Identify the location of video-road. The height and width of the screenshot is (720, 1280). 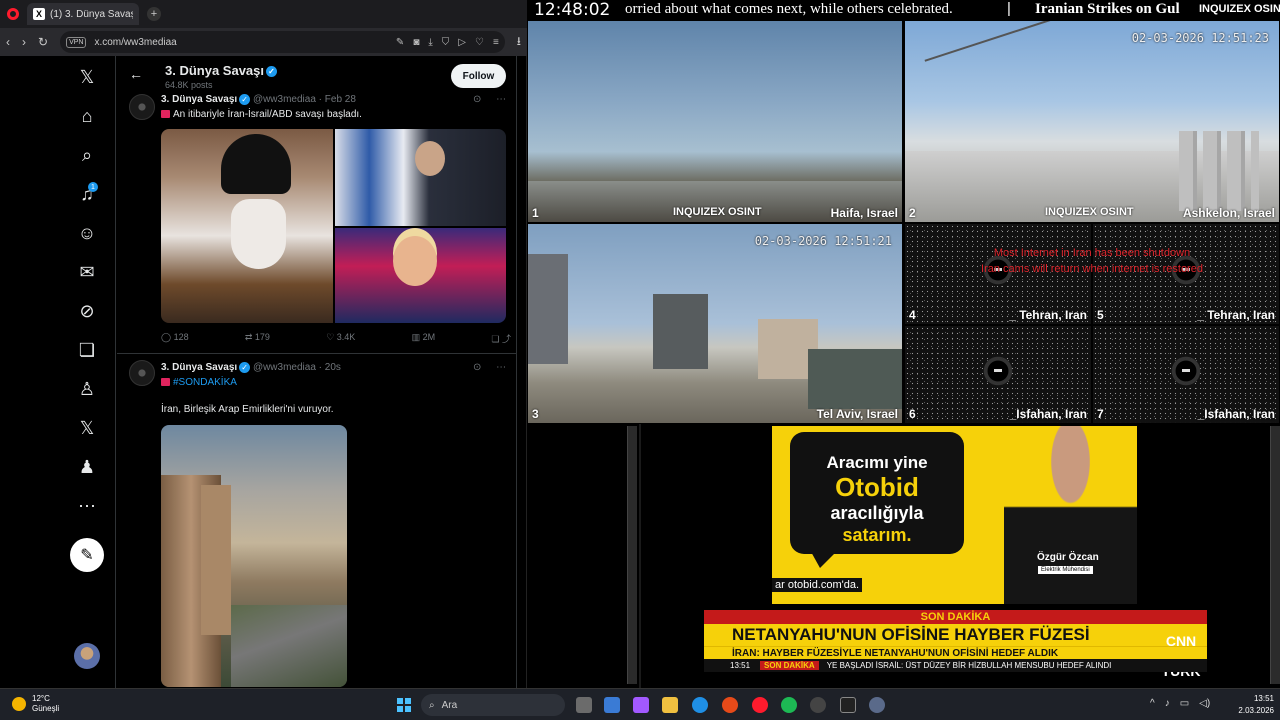
(289, 646).